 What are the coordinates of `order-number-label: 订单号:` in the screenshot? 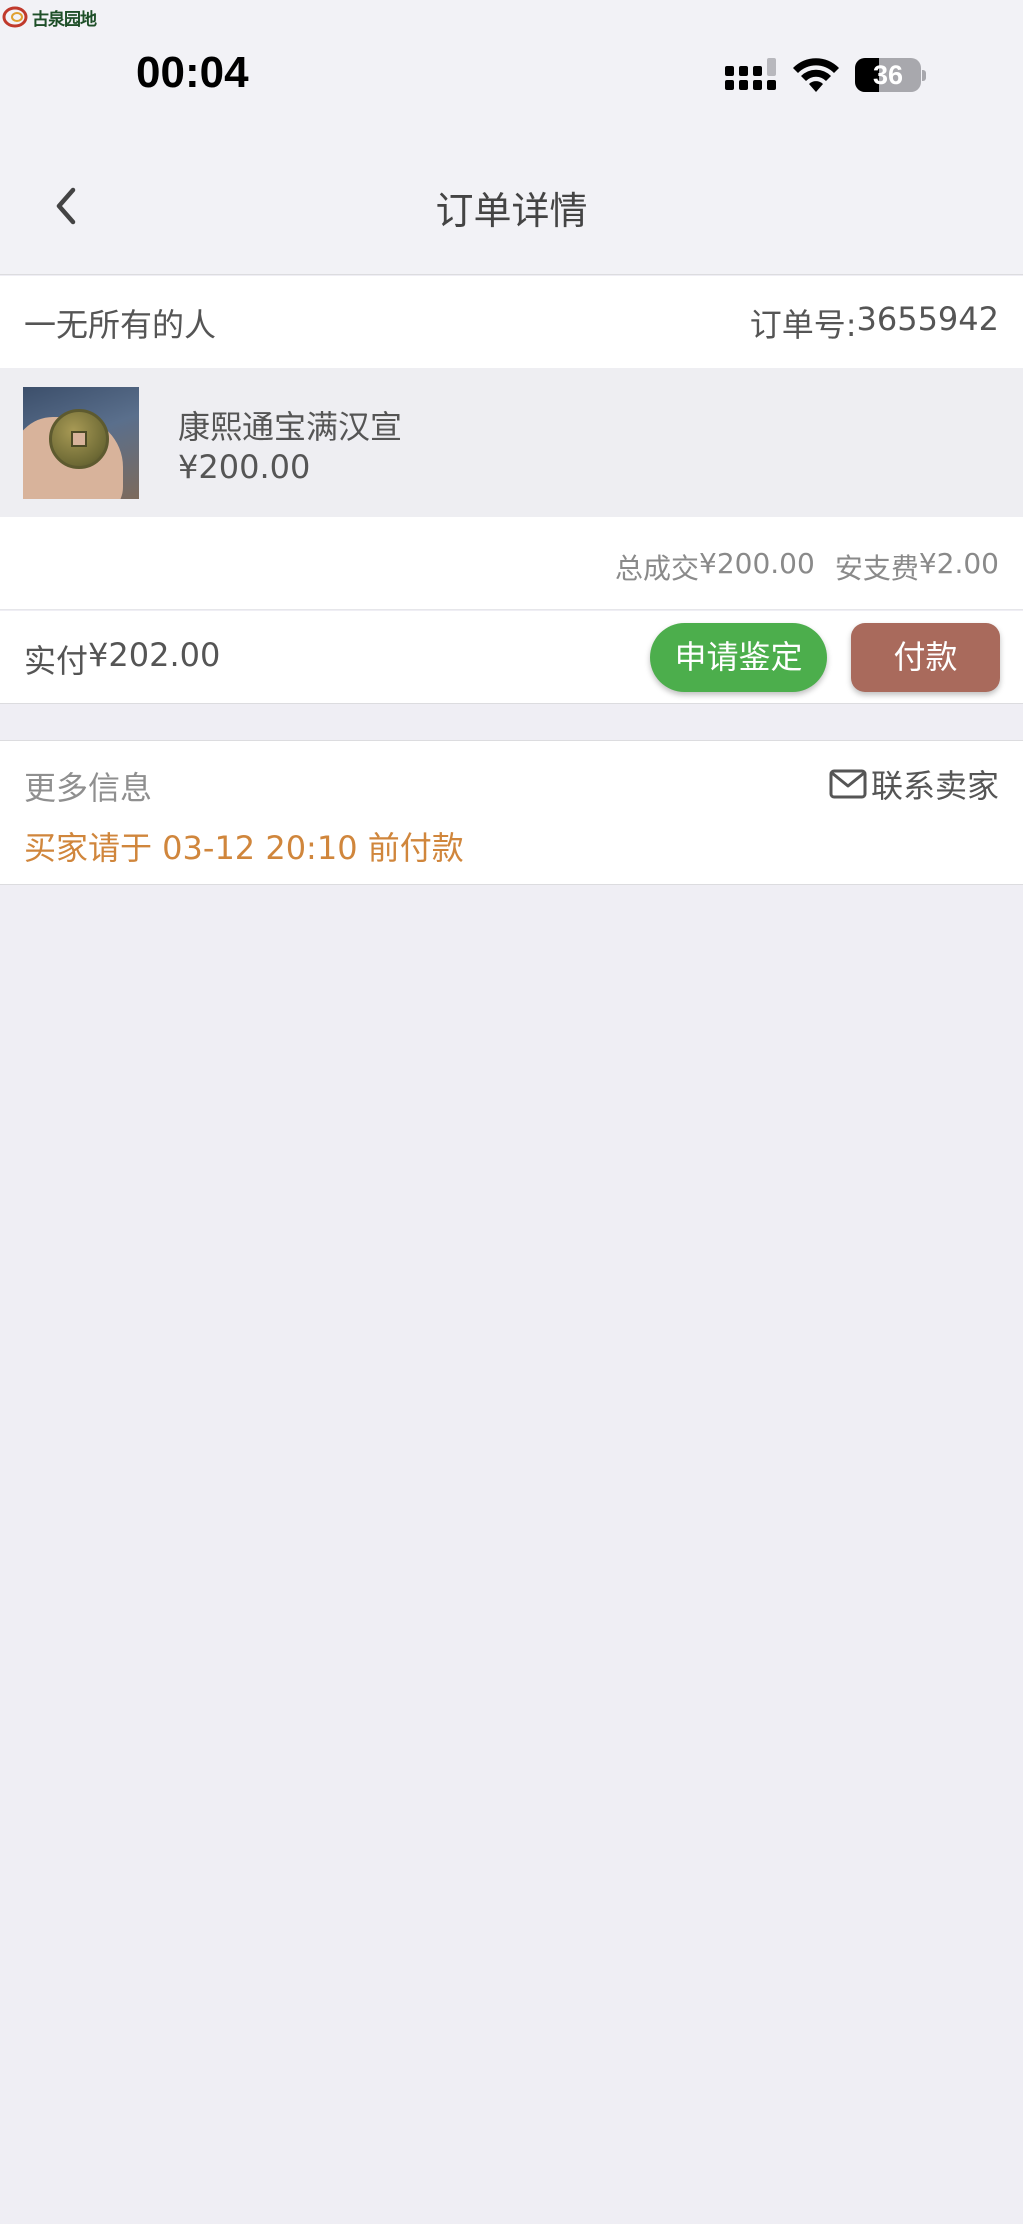 It's located at (803, 325).